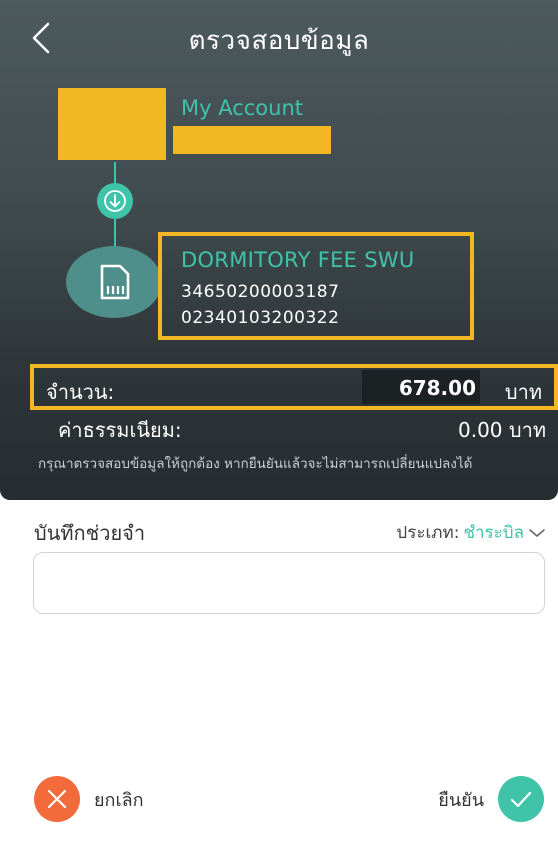 The width and height of the screenshot is (558, 854). I want to click on connector-line-bottom, so click(115, 233).